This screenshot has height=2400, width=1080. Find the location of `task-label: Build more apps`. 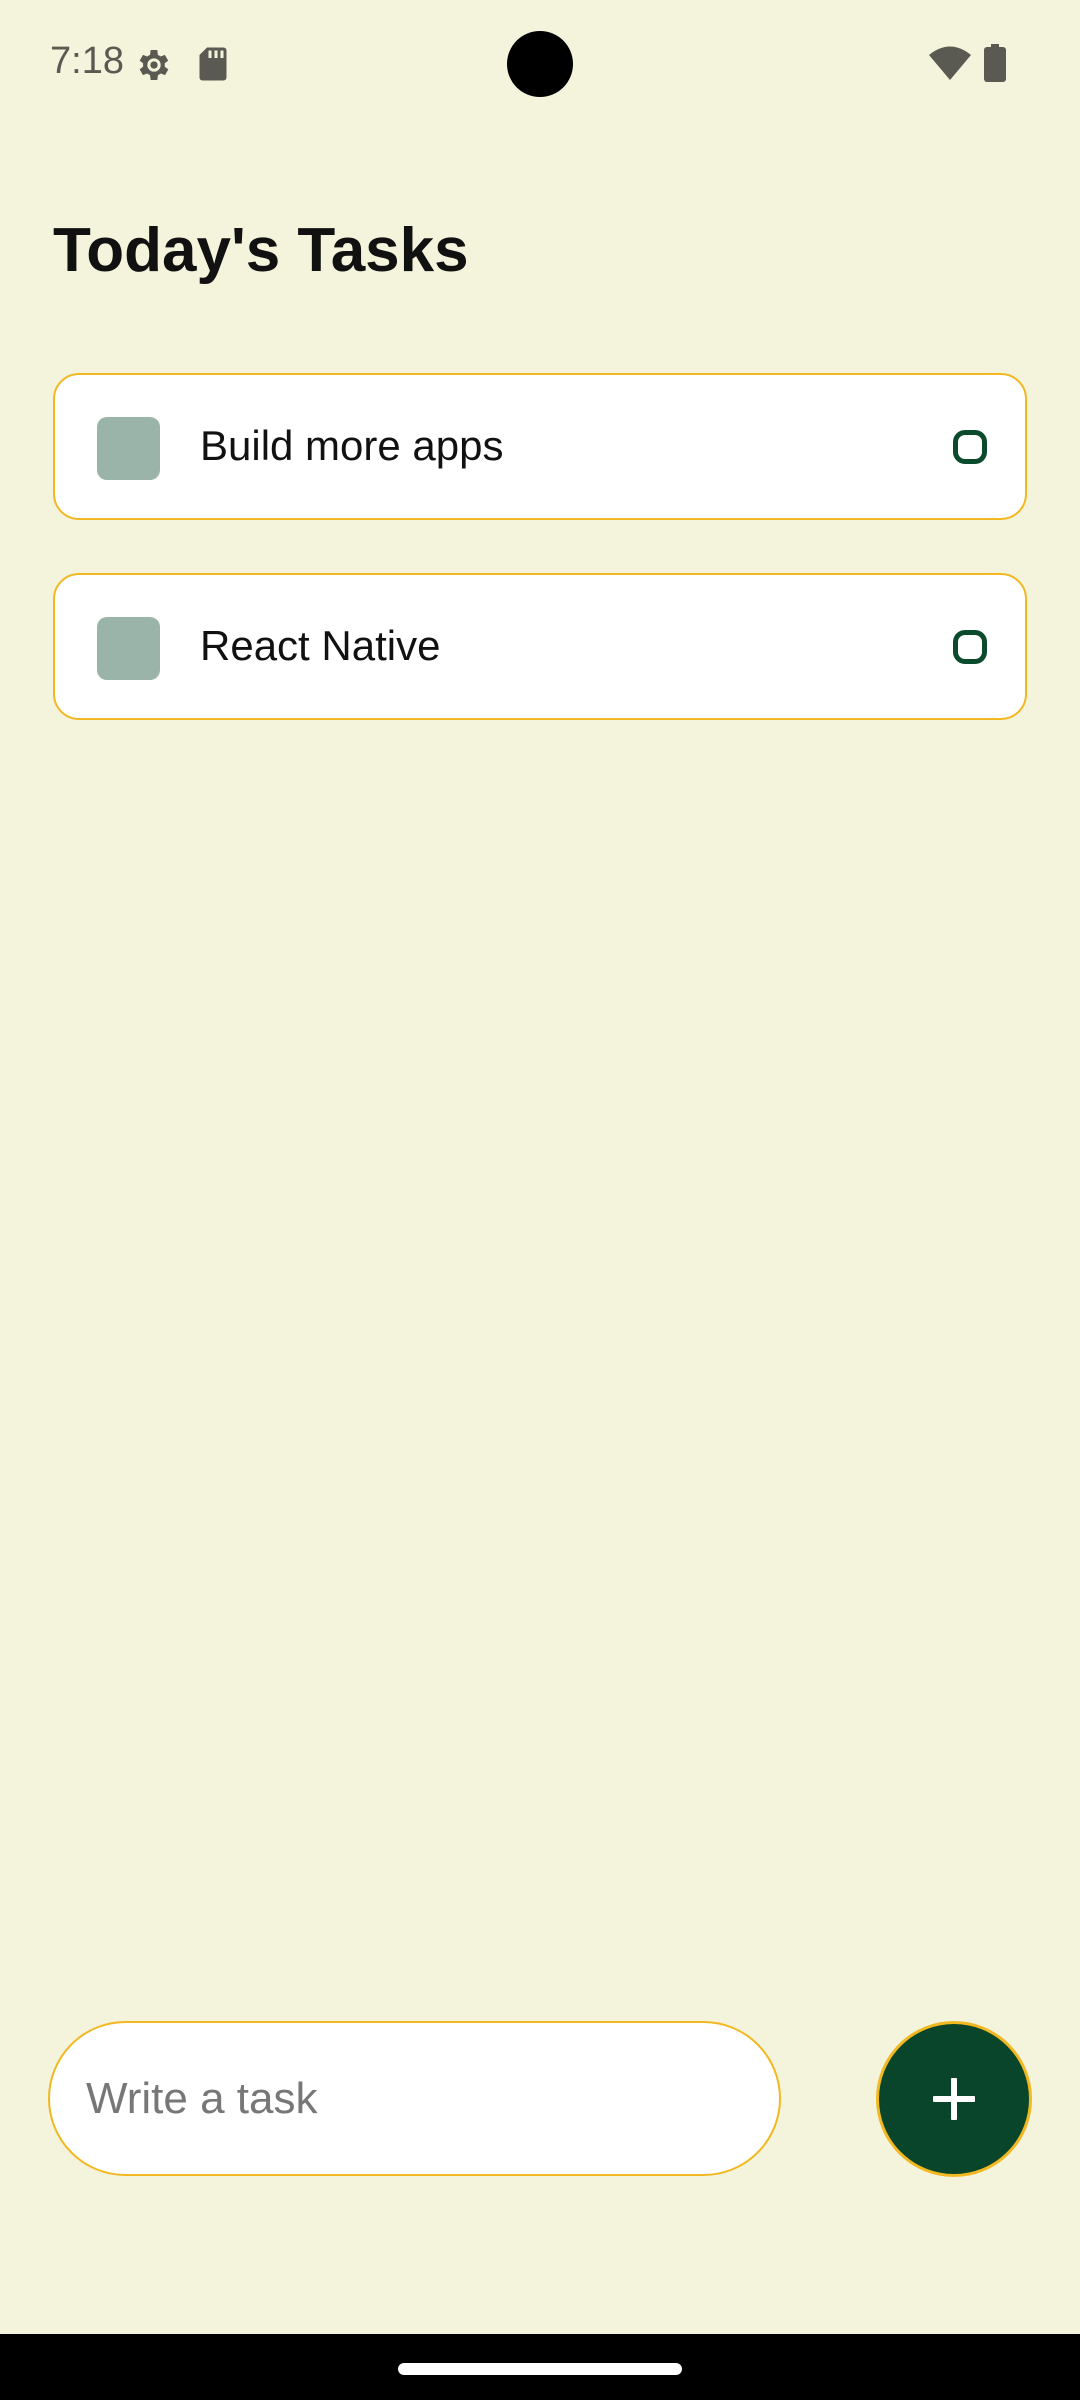

task-label: Build more apps is located at coordinates (352, 445).